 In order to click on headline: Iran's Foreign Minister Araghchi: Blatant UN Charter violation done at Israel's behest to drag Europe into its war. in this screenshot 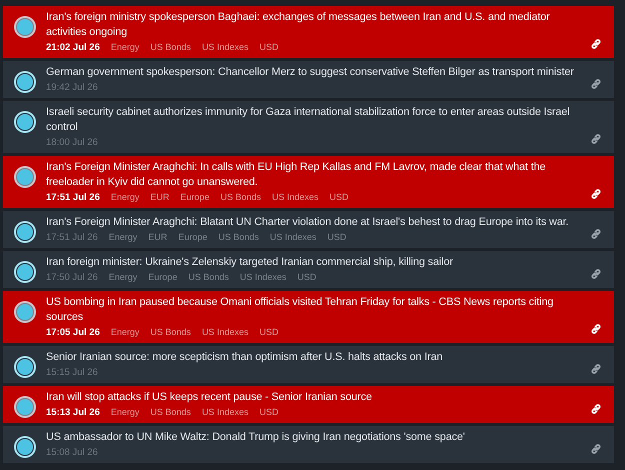, I will do `click(315, 222)`.